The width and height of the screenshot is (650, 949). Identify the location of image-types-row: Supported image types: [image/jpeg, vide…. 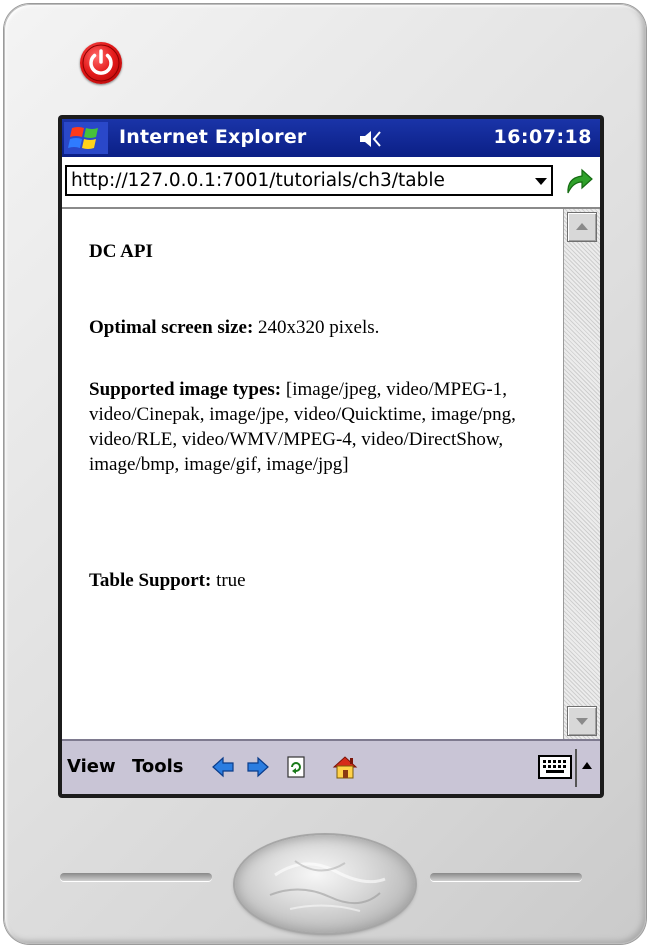
(309, 427).